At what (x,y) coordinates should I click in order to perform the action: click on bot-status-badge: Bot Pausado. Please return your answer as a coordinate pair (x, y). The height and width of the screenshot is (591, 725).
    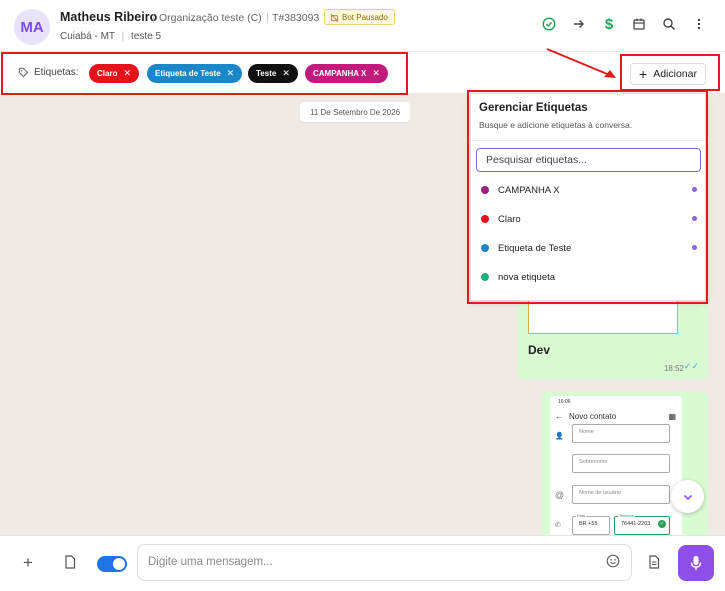
    Looking at the image, I should click on (359, 17).